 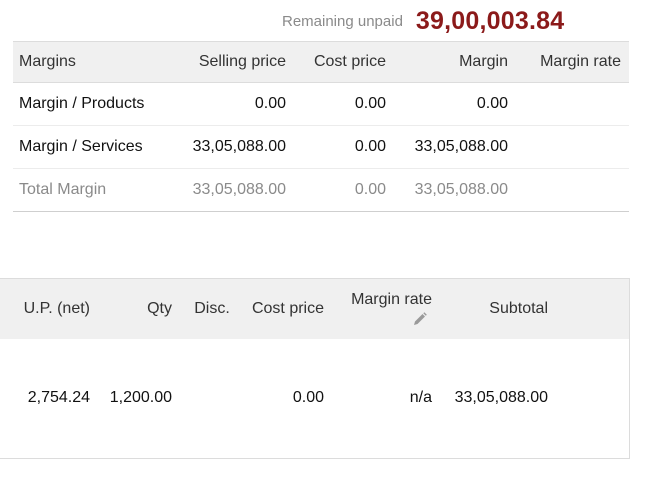 I want to click on pencil-icon, so click(x=420, y=319).